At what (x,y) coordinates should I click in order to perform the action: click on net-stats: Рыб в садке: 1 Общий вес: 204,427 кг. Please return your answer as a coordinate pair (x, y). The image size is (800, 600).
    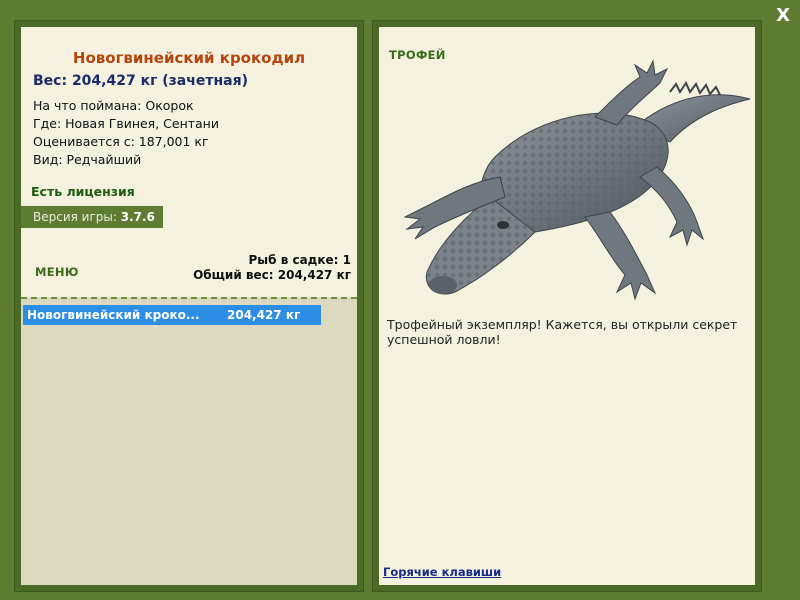
    Looking at the image, I should click on (272, 268).